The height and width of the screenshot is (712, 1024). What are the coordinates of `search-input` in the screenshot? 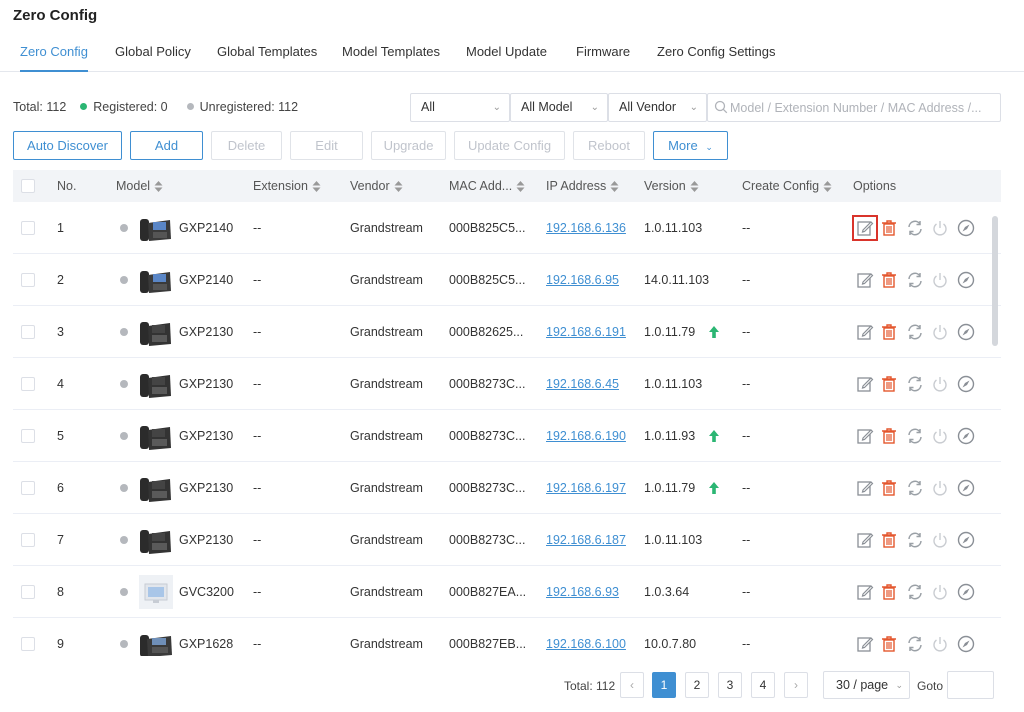 It's located at (864, 107).